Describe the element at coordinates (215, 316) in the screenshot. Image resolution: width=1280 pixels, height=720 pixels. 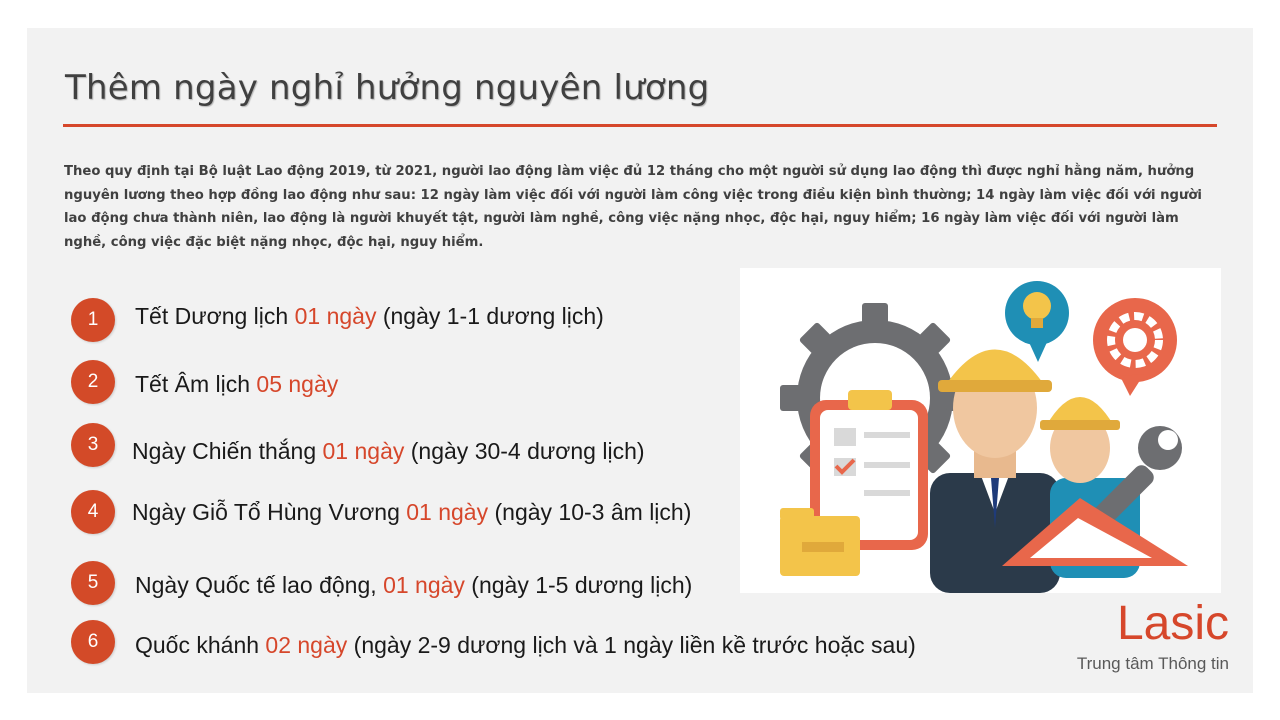
I see `holiday-label: Tết Dương lịch` at that location.